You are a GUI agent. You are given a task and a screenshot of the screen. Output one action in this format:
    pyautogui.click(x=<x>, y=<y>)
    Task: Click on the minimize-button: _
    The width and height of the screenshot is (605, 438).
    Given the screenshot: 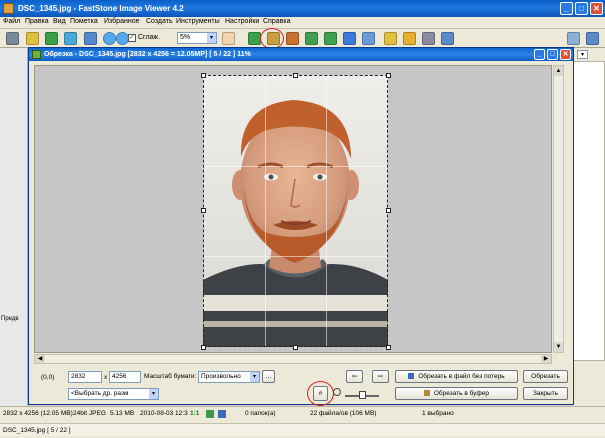 What is the action you would take?
    pyautogui.click(x=566, y=8)
    